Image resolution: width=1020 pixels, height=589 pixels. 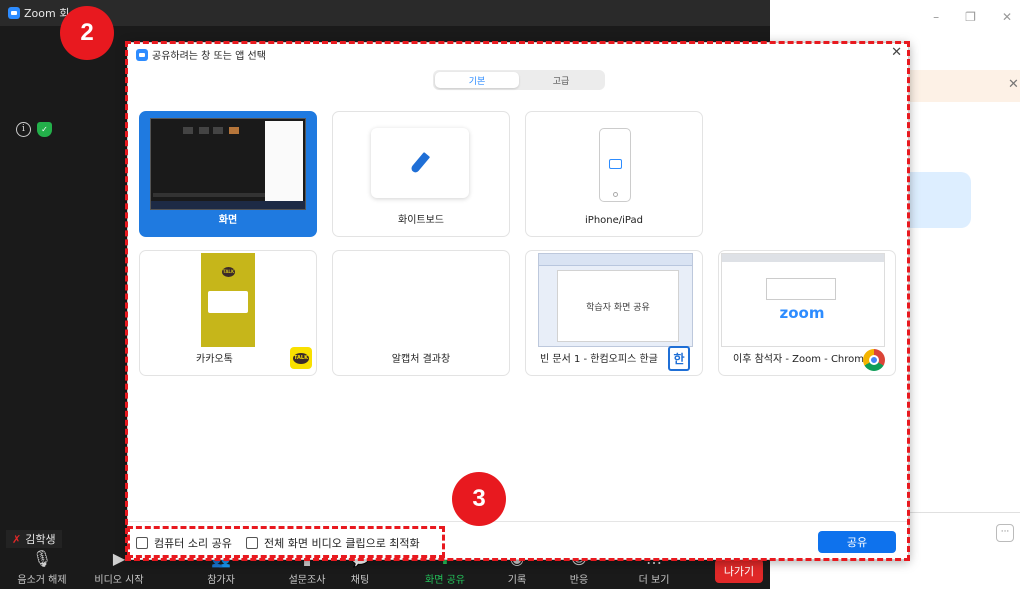 What do you see at coordinates (936, 17) in the screenshot?
I see `minimize-icon: –` at bounding box center [936, 17].